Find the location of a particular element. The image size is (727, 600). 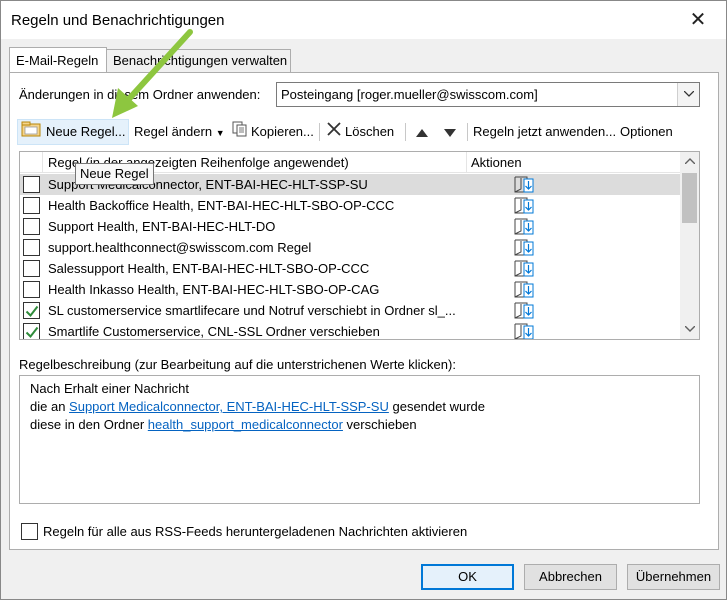

description-text: gesendet wurde is located at coordinates (436, 406).